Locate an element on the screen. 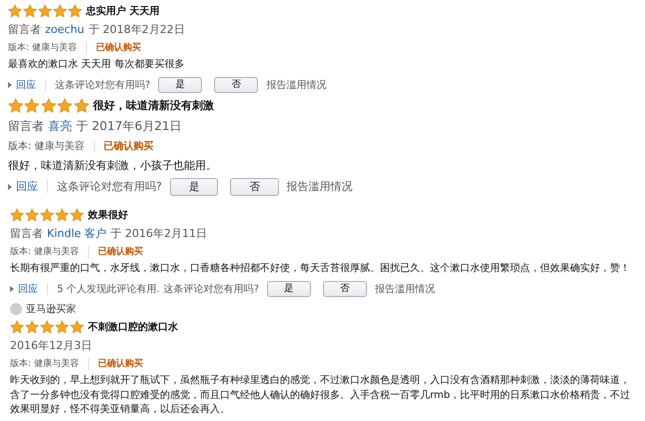 The image size is (645, 421). review-date: 于 2016年2月11日 is located at coordinates (159, 233).